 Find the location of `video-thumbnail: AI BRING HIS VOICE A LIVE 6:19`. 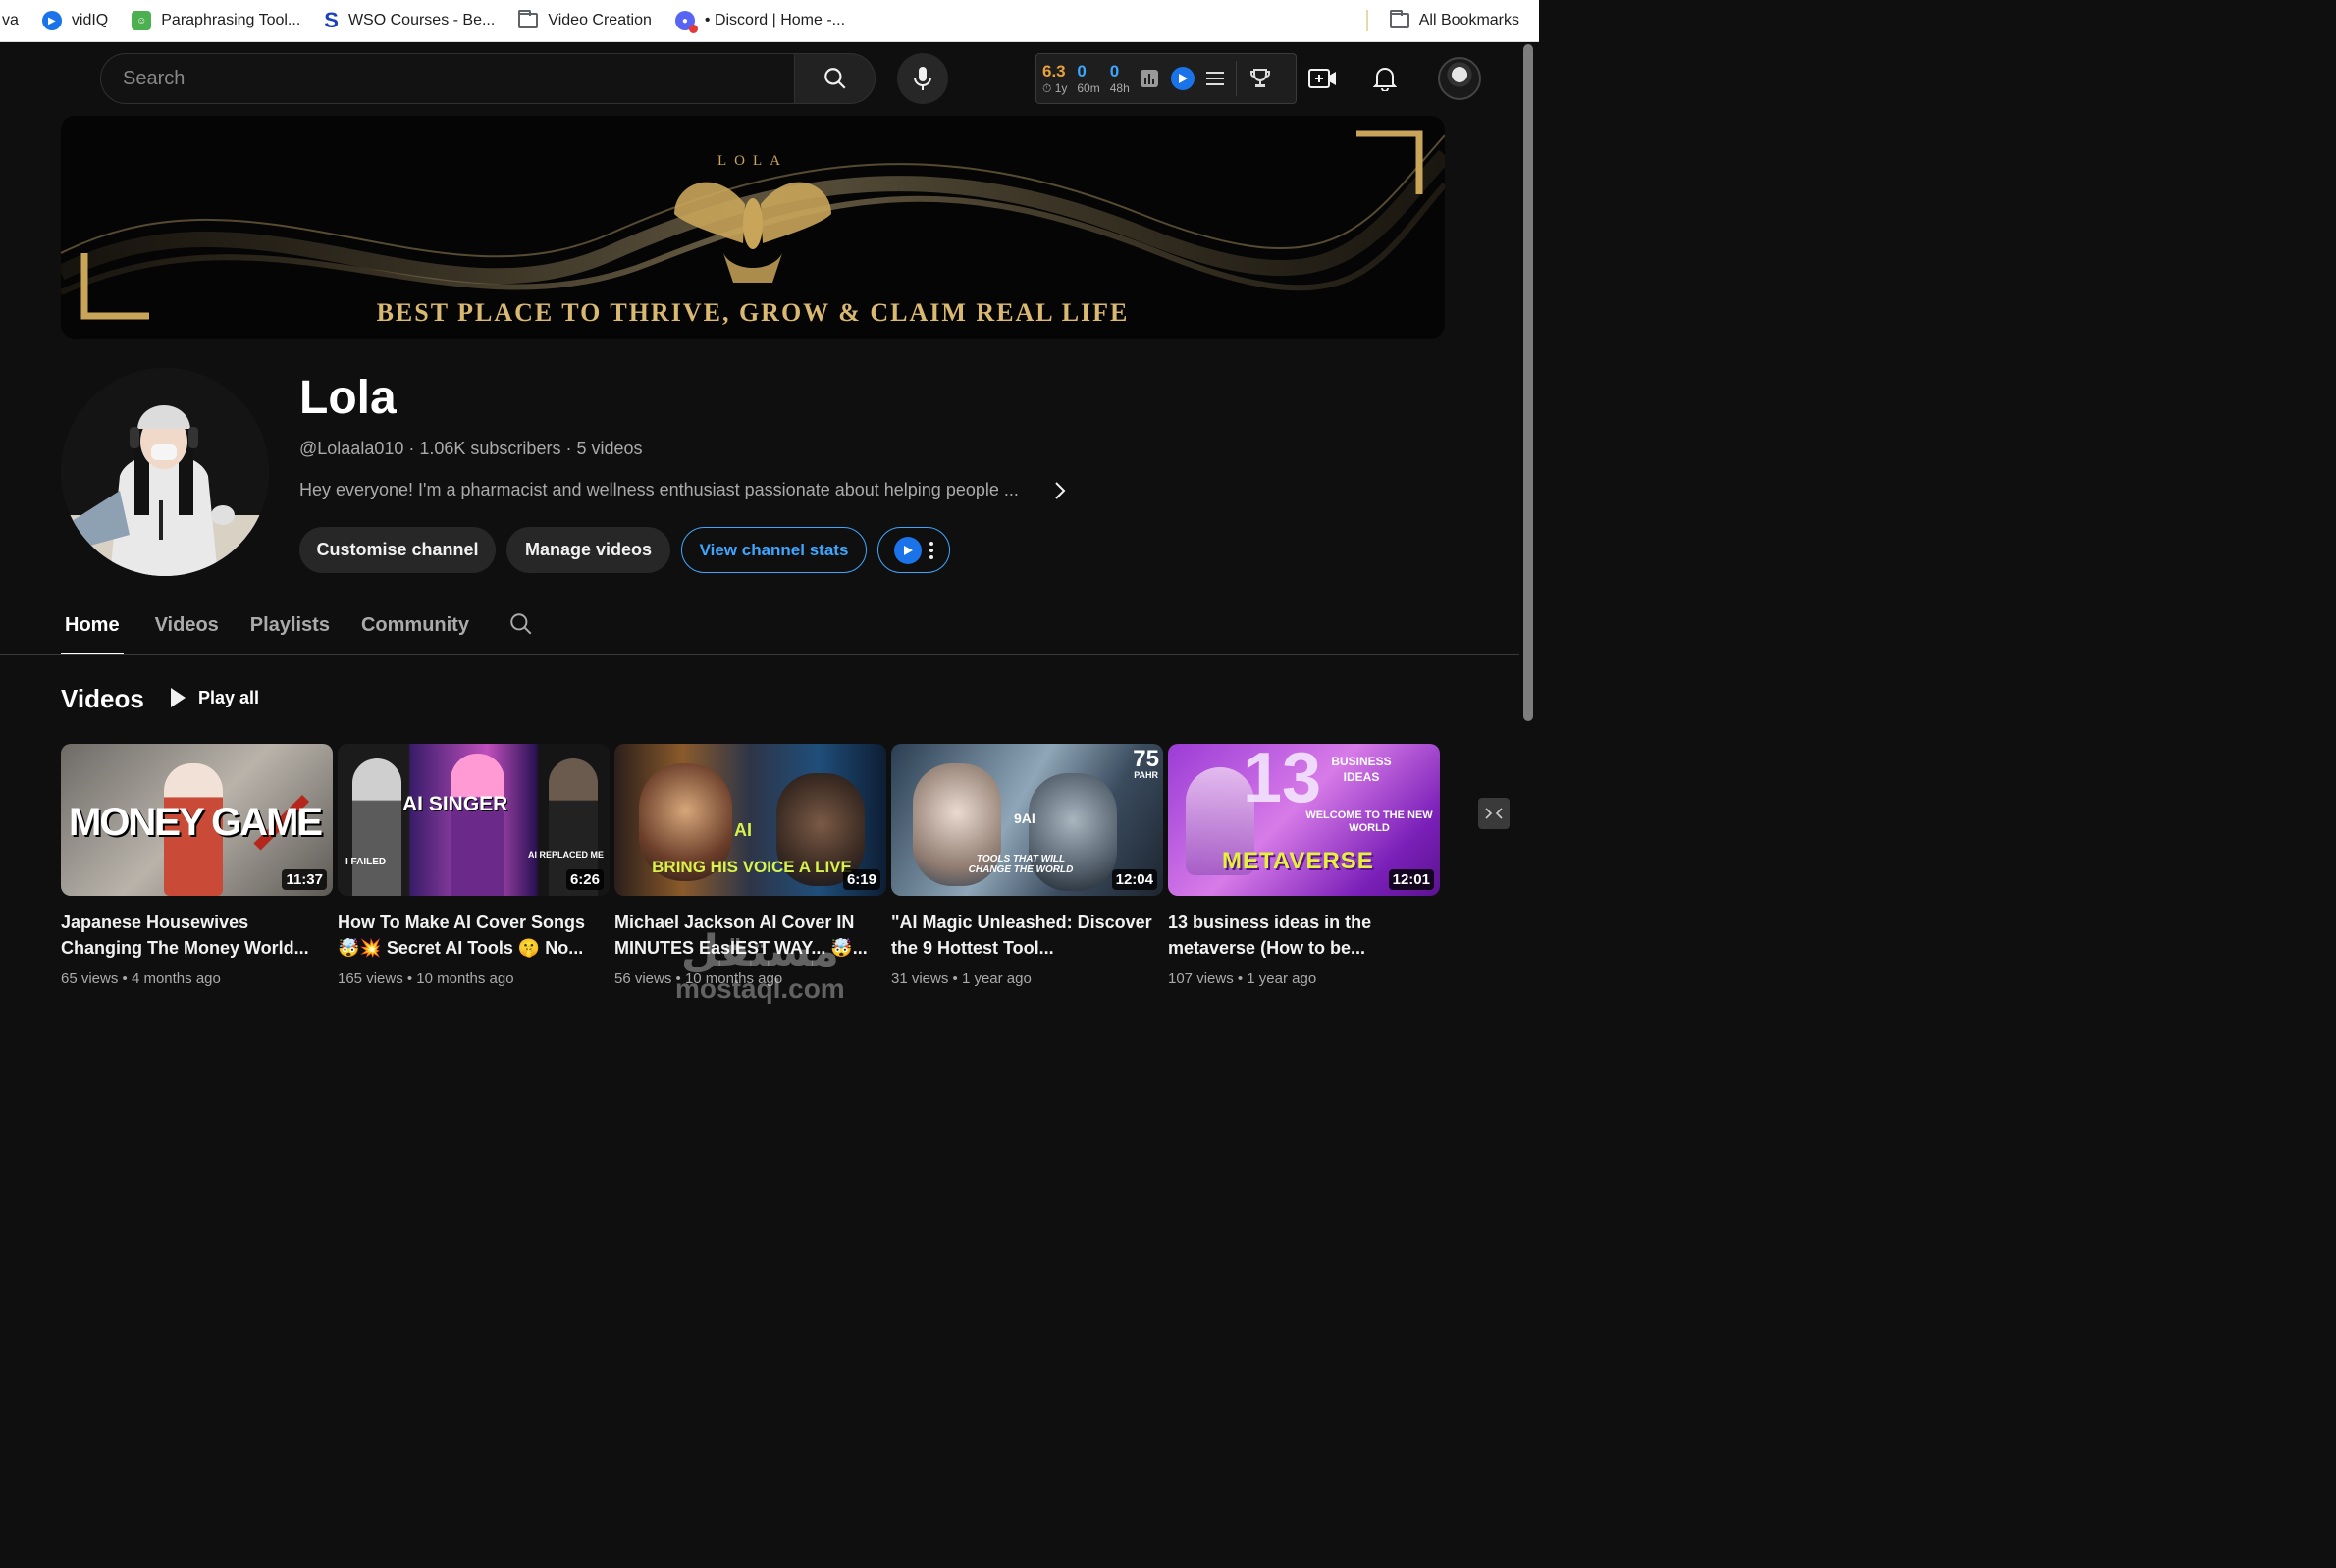

video-thumbnail: AI BRING HIS VOICE A LIVE 6:19 is located at coordinates (750, 820).